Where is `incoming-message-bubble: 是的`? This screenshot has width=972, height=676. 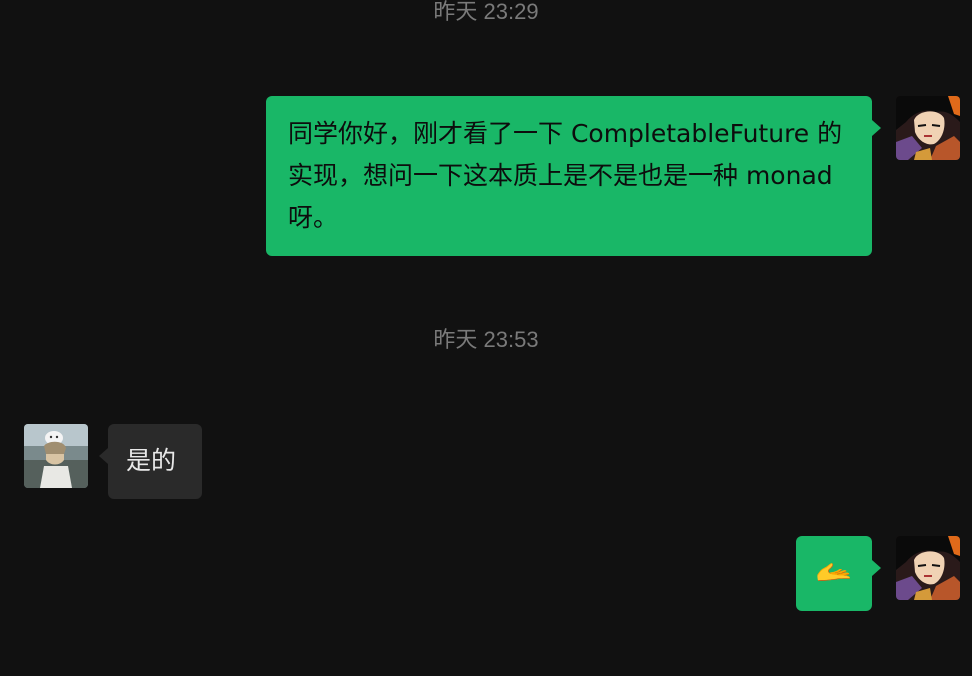 incoming-message-bubble: 是的 is located at coordinates (150, 461).